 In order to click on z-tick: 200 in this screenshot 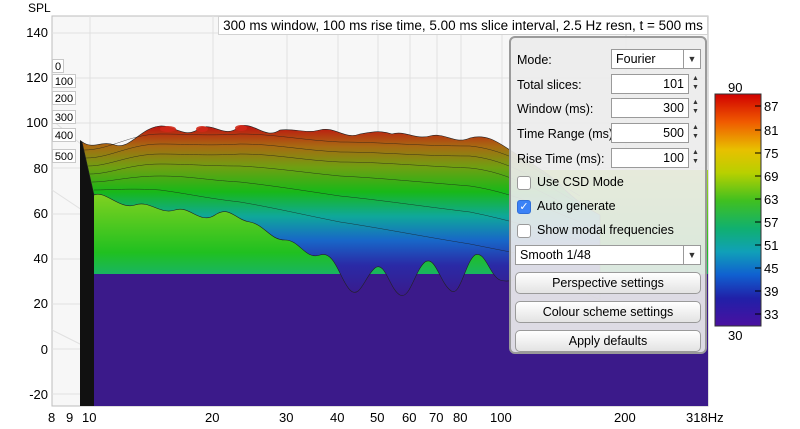, I will do `click(64, 98)`.